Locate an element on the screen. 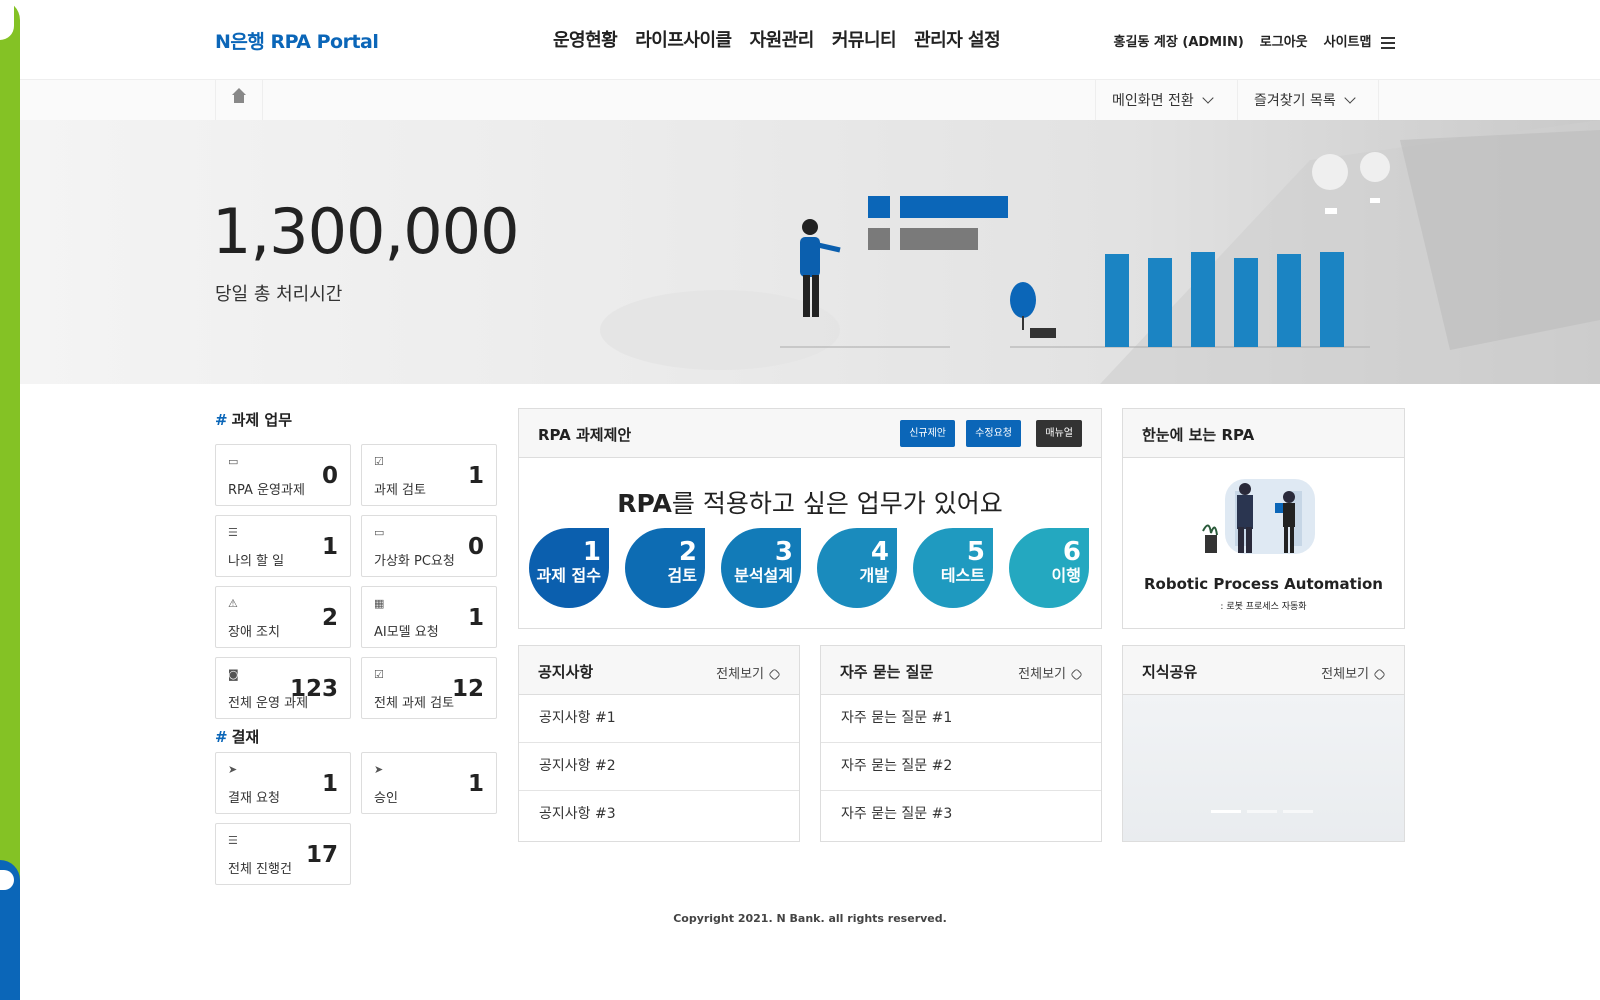 The image size is (1600, 1000). step-label: 이행 is located at coordinates (1066, 575).